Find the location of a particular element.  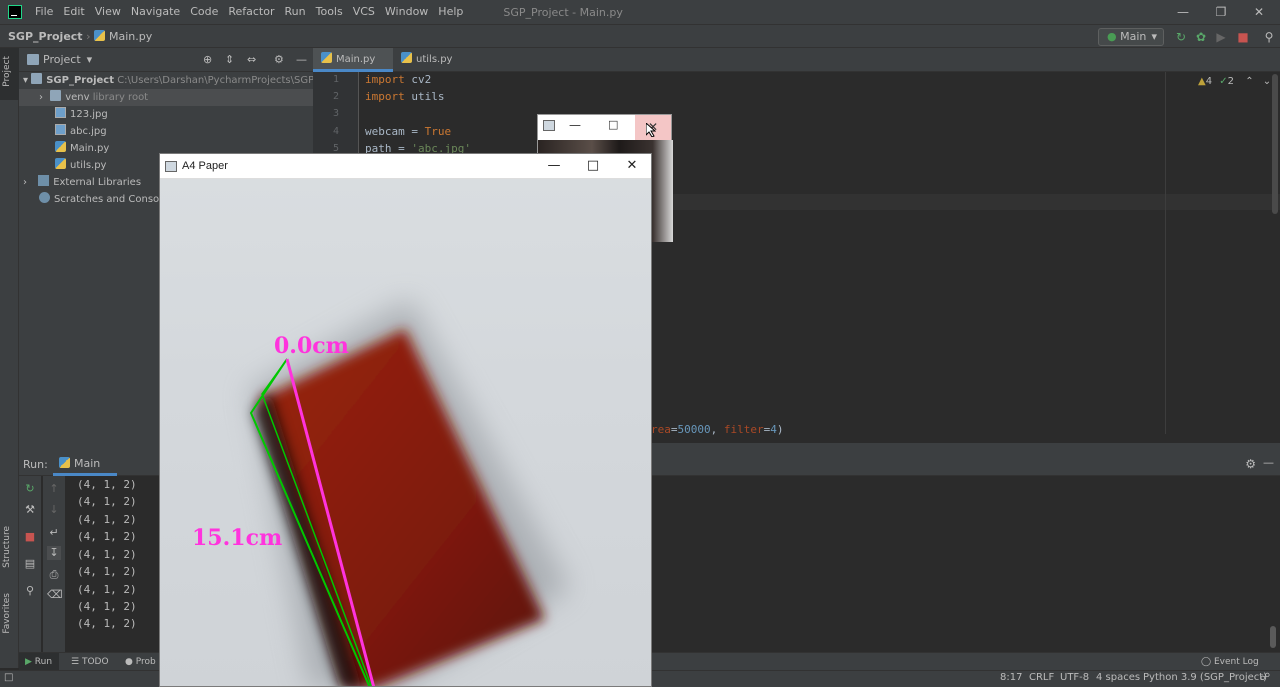

measure-label-top: 0.0cm is located at coordinates (311, 346).